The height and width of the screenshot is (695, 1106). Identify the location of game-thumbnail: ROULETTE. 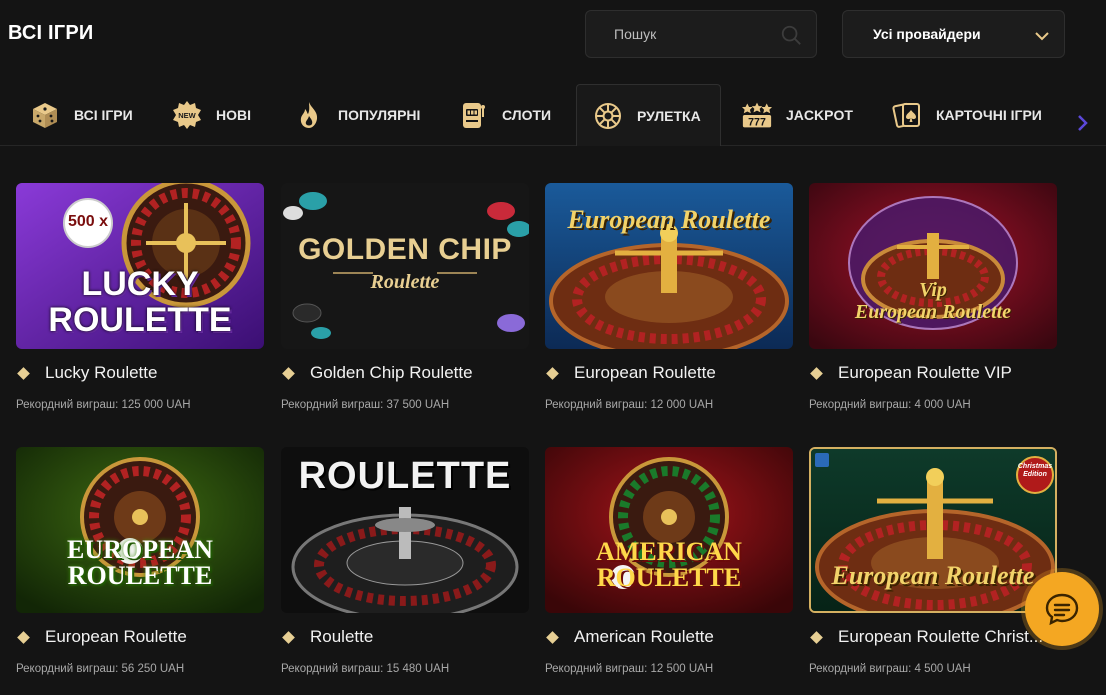
(405, 530).